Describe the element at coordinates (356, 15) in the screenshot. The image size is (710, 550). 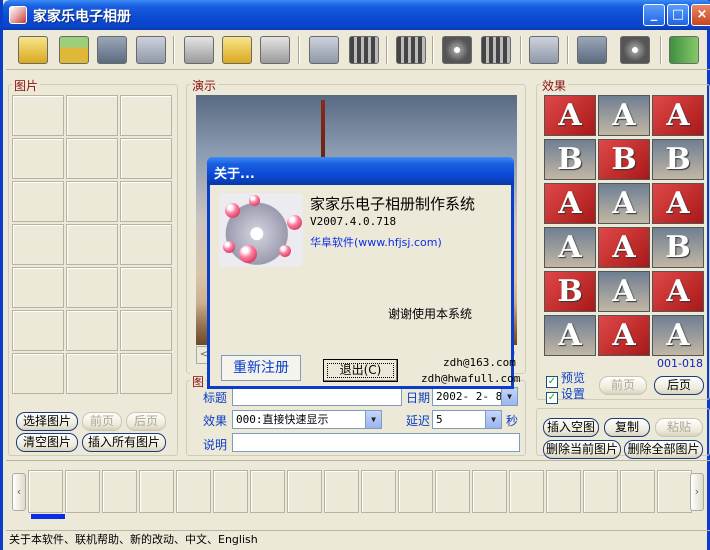
I see `title-bar: 家家乐电子相册 _ □ ×` at that location.